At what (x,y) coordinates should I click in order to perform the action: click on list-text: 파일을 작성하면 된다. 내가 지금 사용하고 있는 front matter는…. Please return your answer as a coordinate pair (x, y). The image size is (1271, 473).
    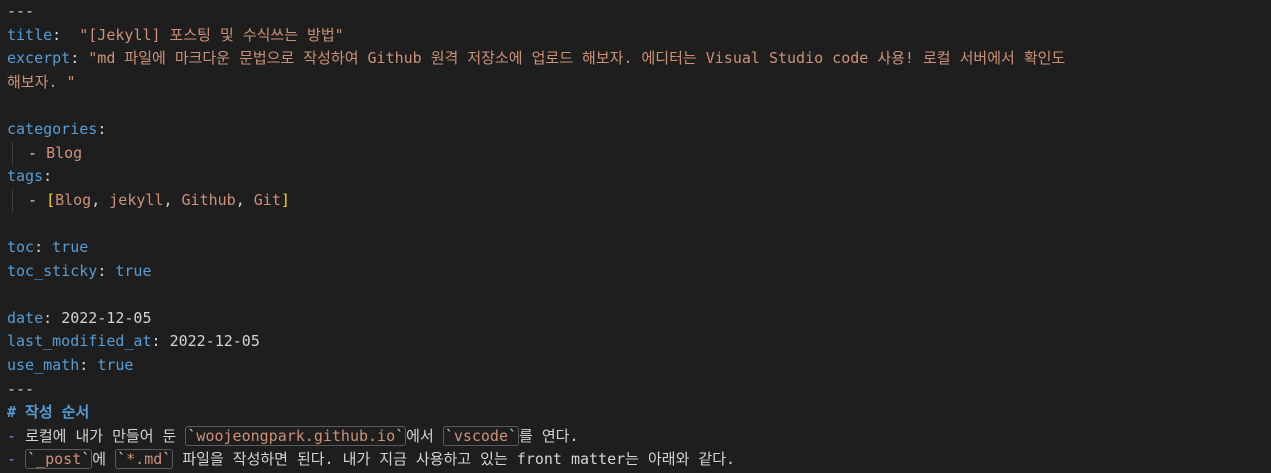
    Looking at the image, I should click on (454, 459).